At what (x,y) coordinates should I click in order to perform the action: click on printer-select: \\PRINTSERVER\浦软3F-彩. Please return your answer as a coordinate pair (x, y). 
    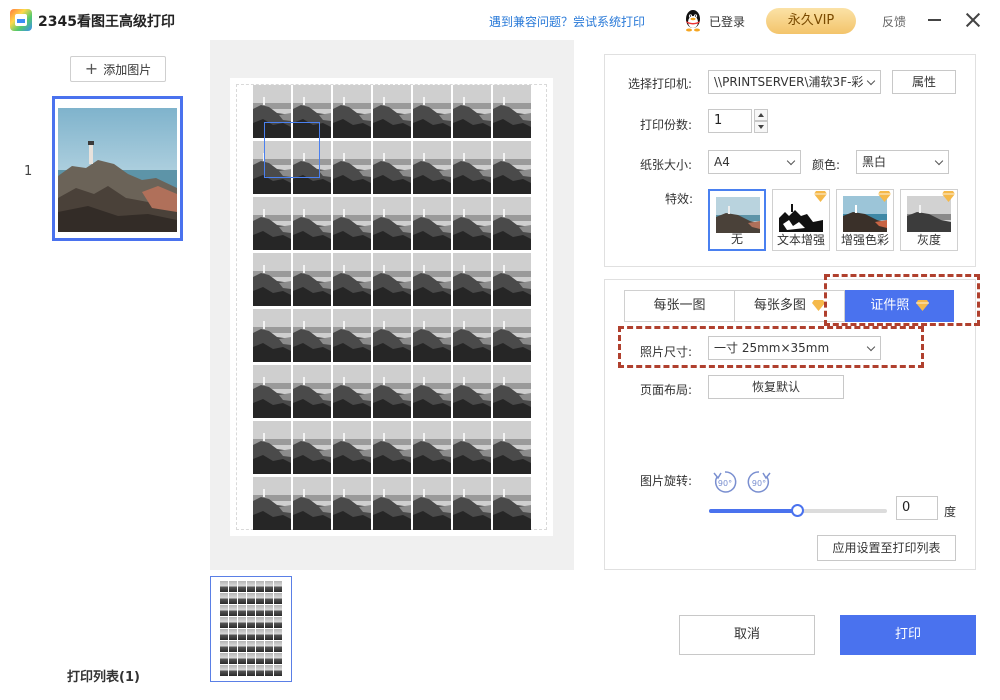
    Looking at the image, I should click on (794, 82).